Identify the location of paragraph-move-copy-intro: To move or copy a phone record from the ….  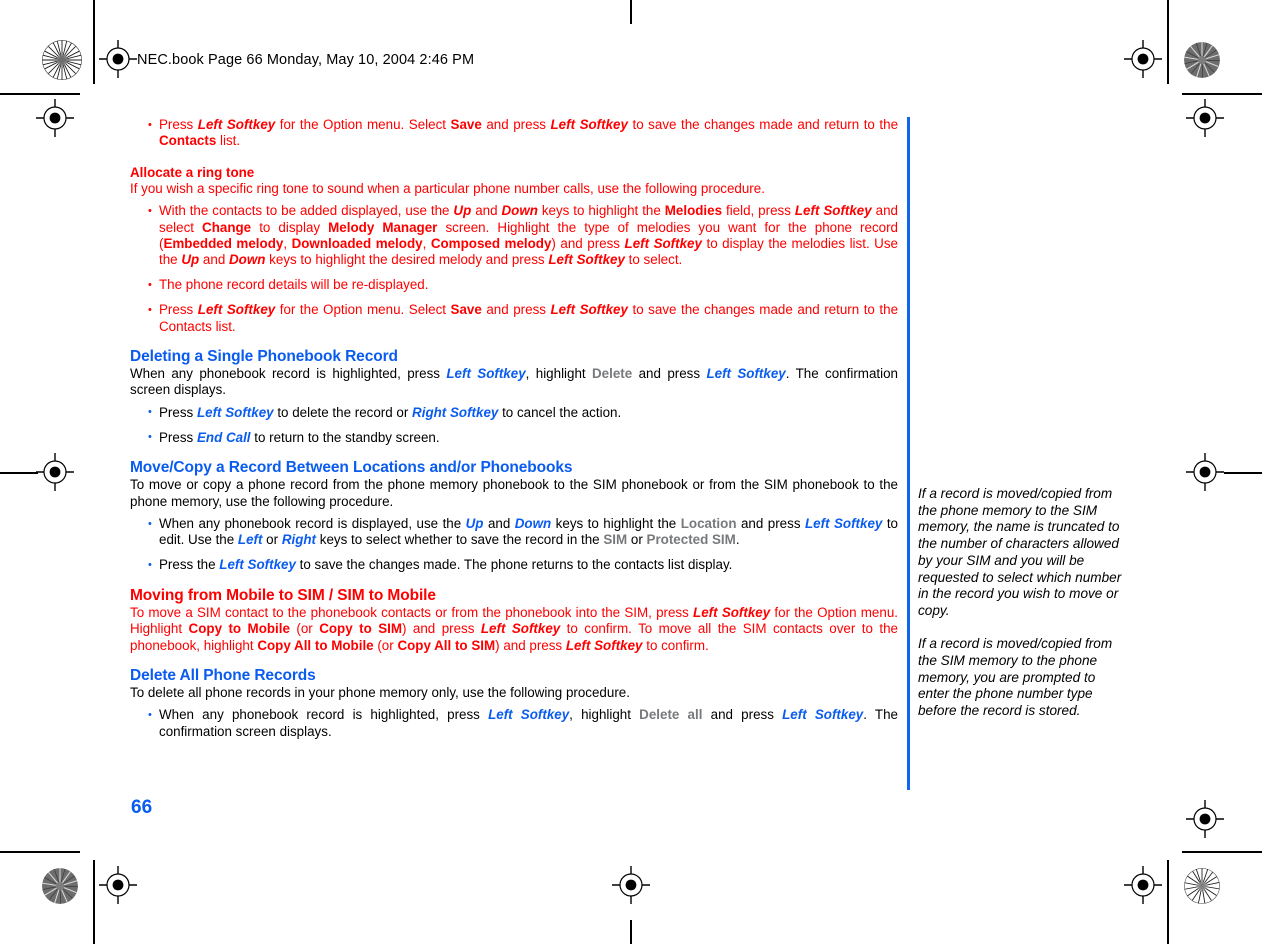
(514, 493).